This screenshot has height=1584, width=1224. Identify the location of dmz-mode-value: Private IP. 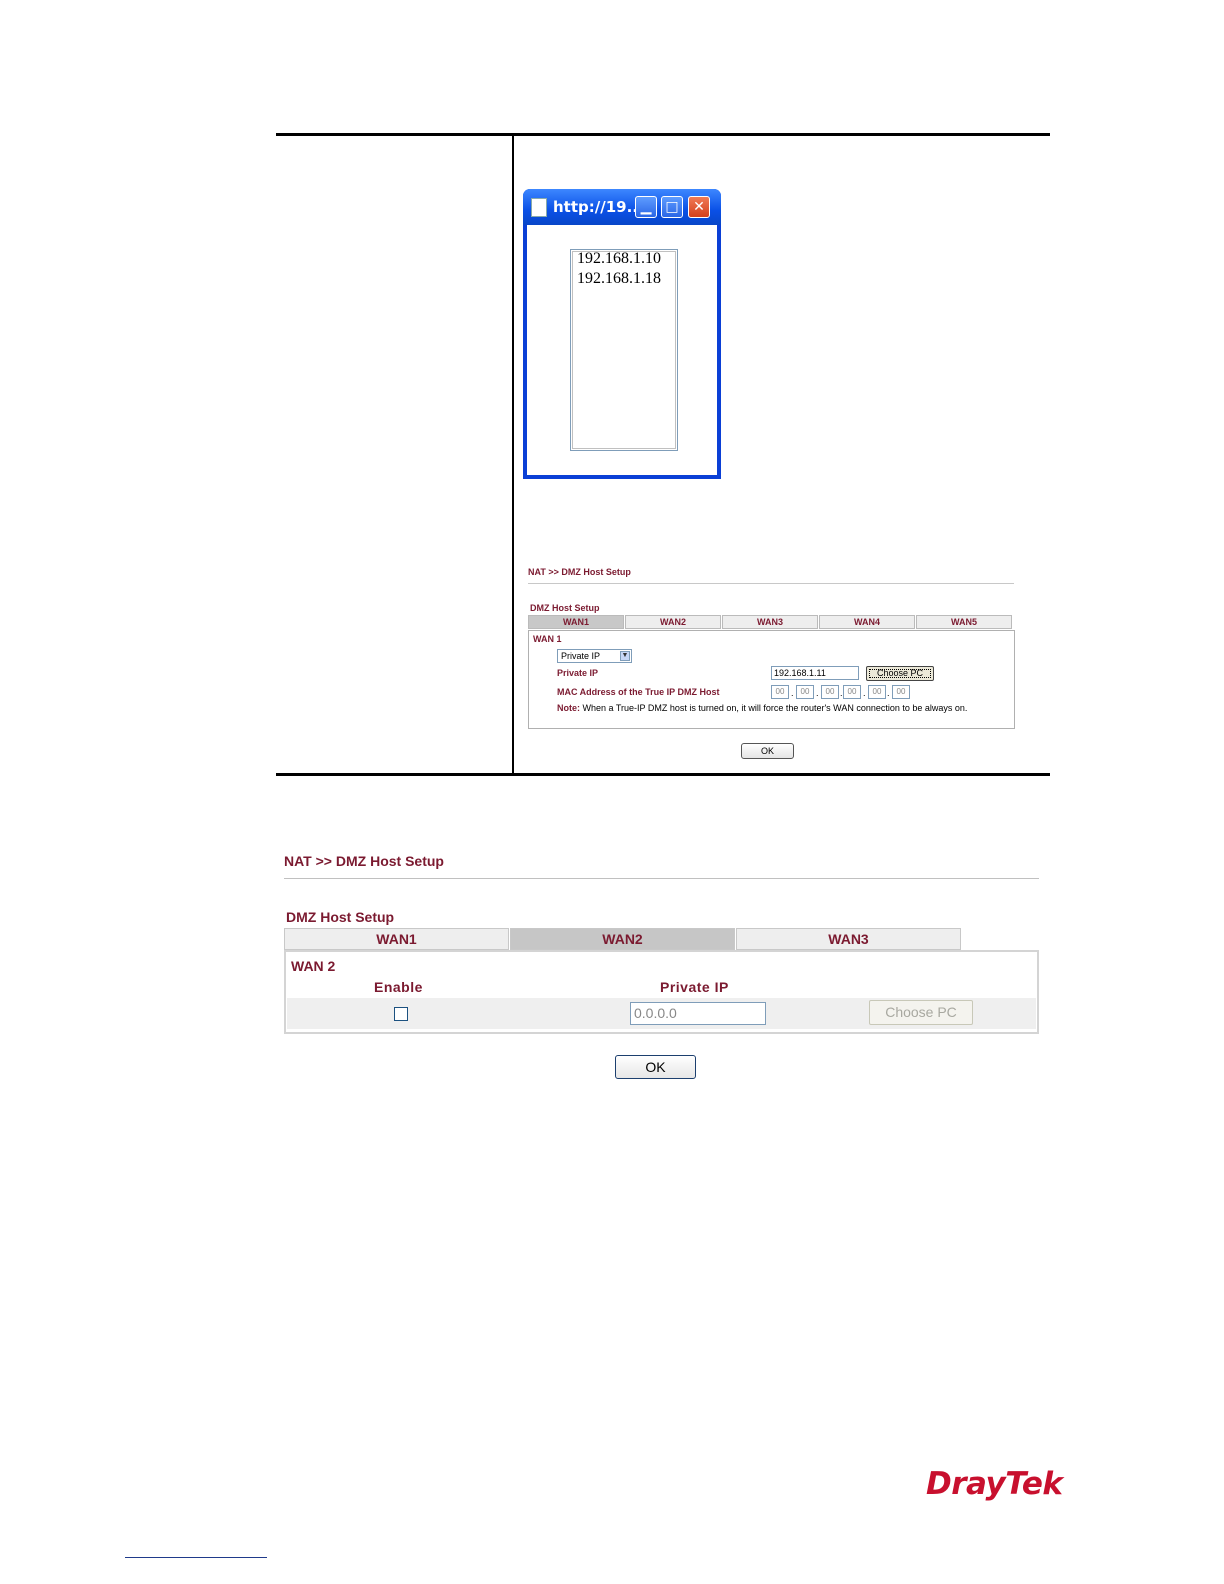
(581, 656).